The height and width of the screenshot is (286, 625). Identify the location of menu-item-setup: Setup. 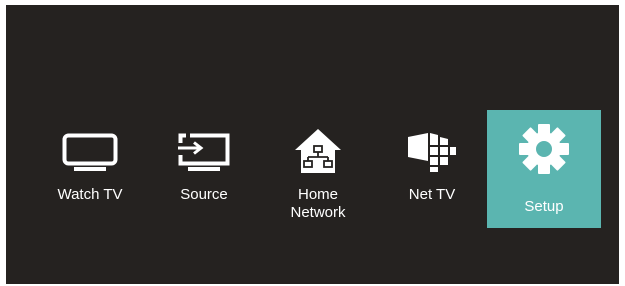
(544, 169).